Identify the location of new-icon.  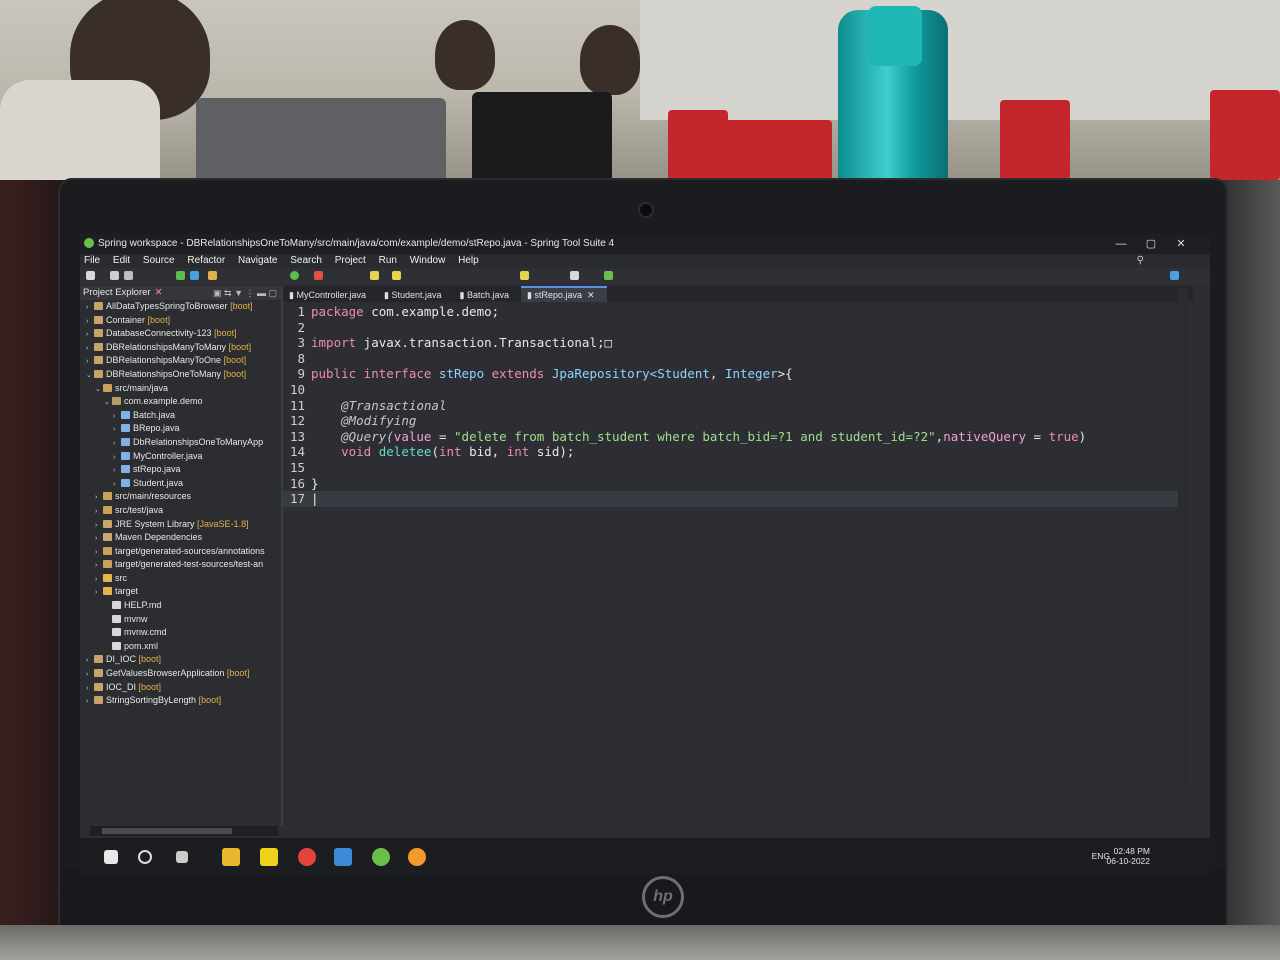
(90, 275).